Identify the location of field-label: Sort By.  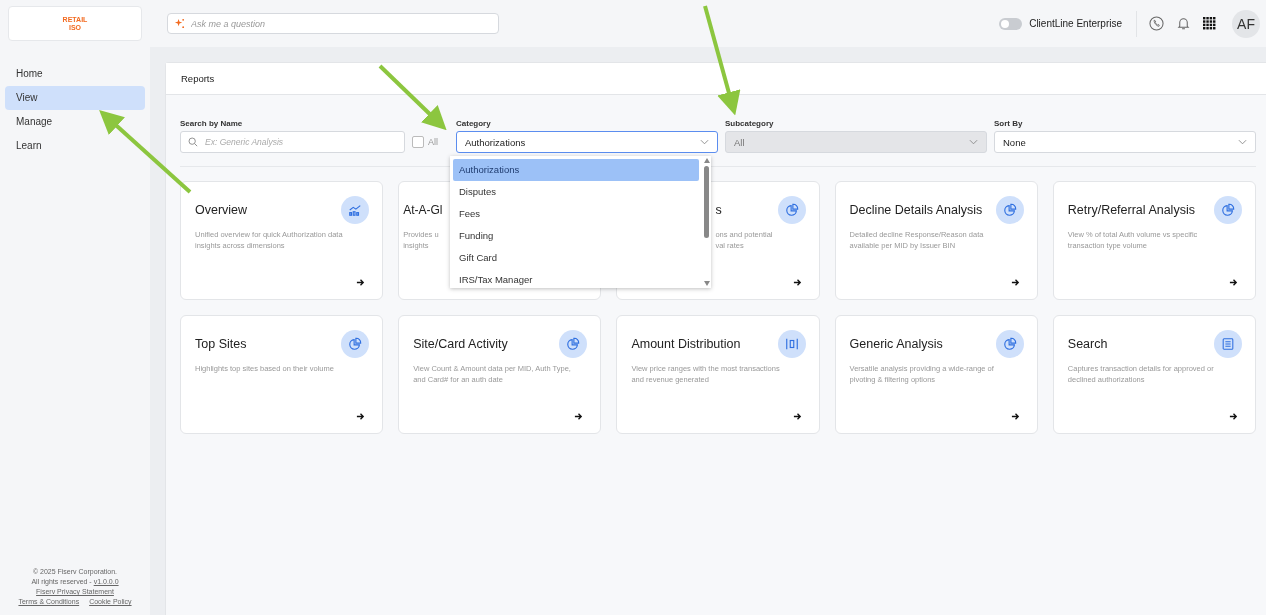
(1009, 123).